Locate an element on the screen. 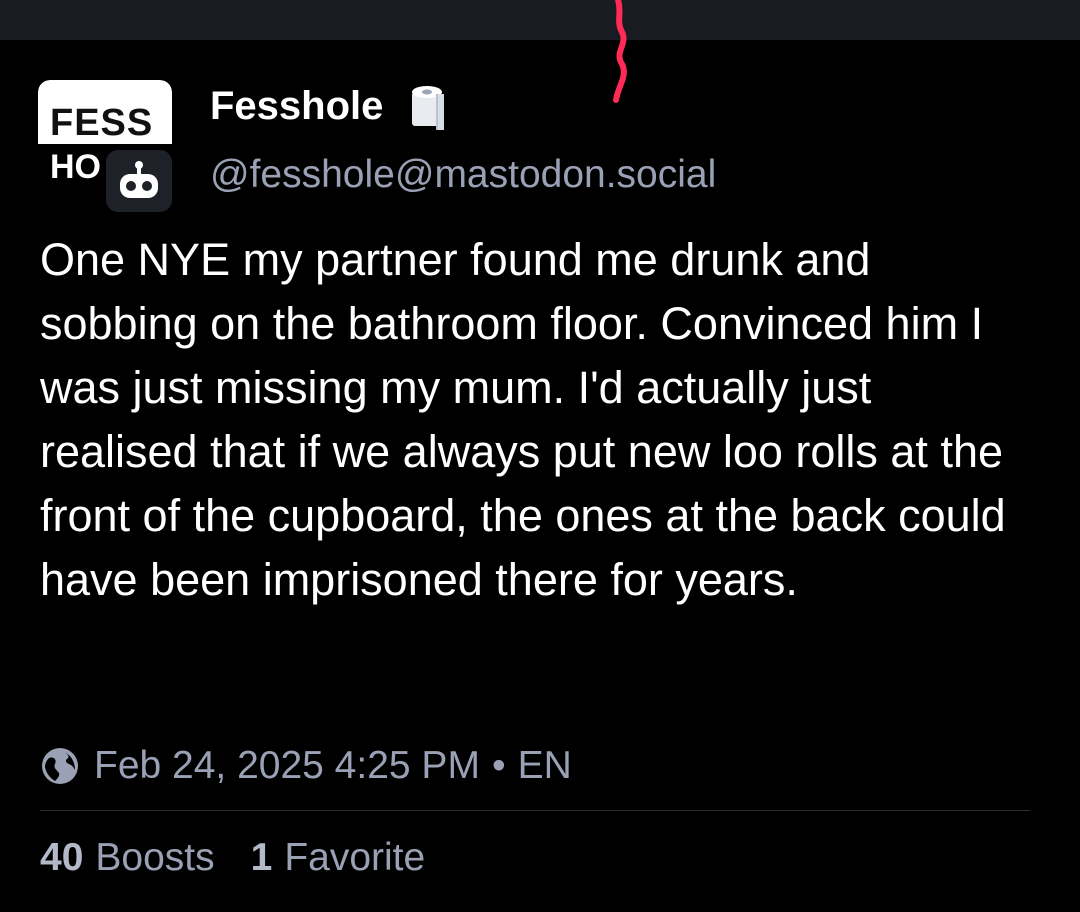 The width and height of the screenshot is (1080, 912). favorites-count: 1 is located at coordinates (261, 857).